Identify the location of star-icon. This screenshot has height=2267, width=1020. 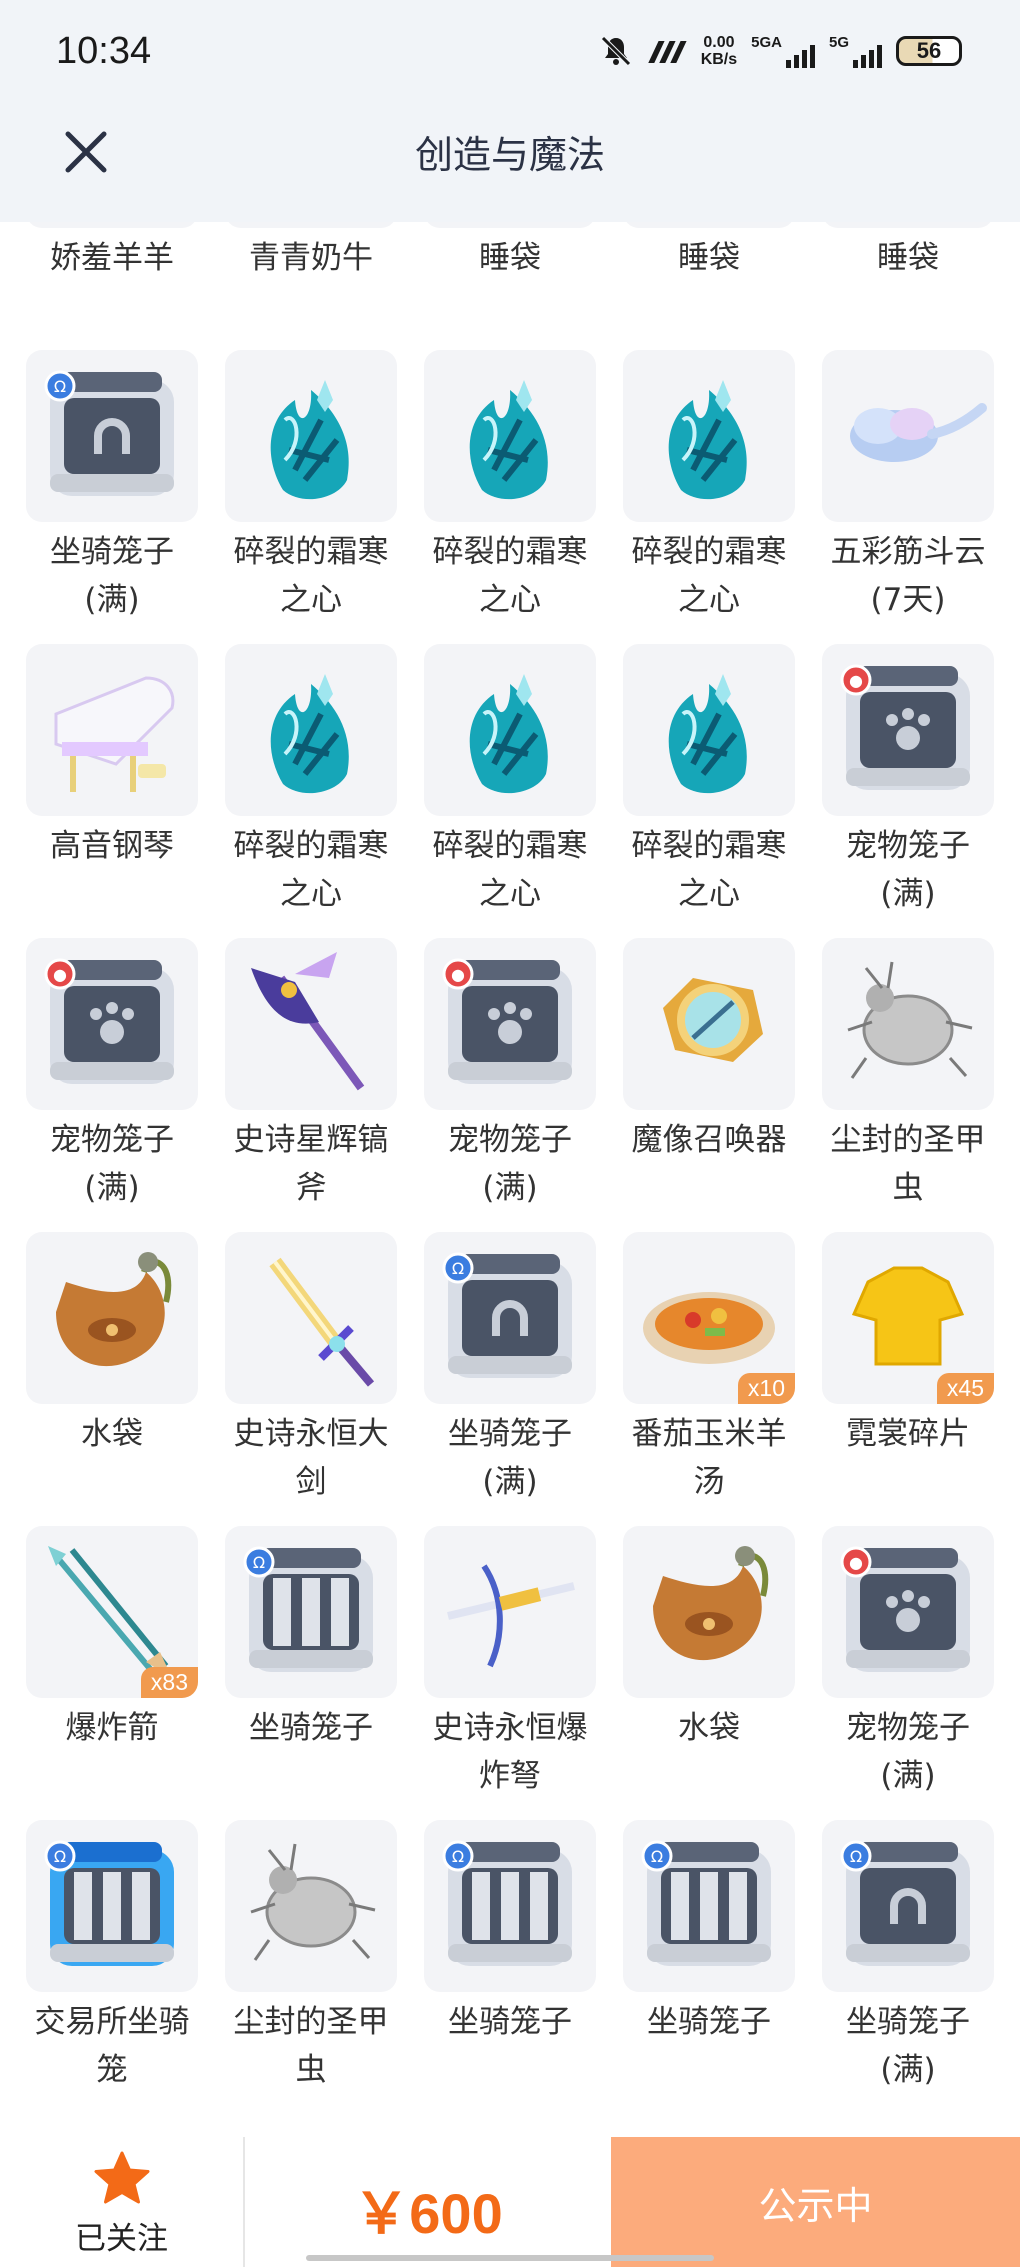
(122, 2177).